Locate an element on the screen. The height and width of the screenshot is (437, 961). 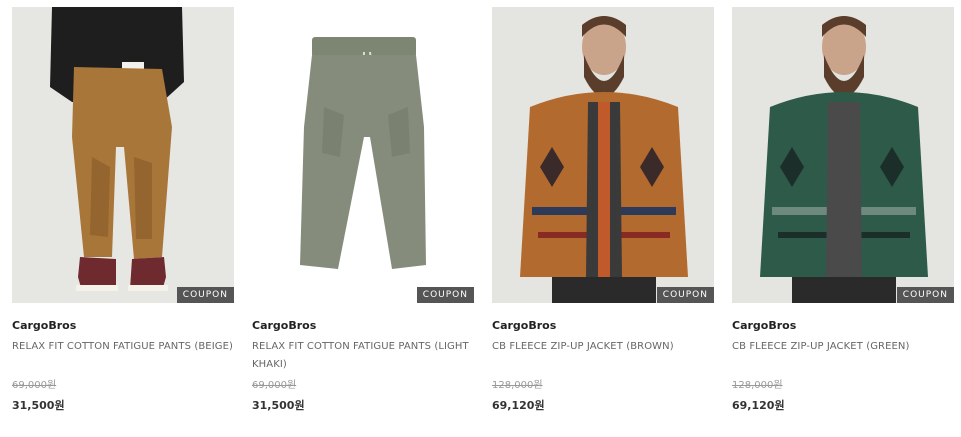
product-name: CB FLEECE ZIP-UP JACKET (BROWN) is located at coordinates (603, 356).